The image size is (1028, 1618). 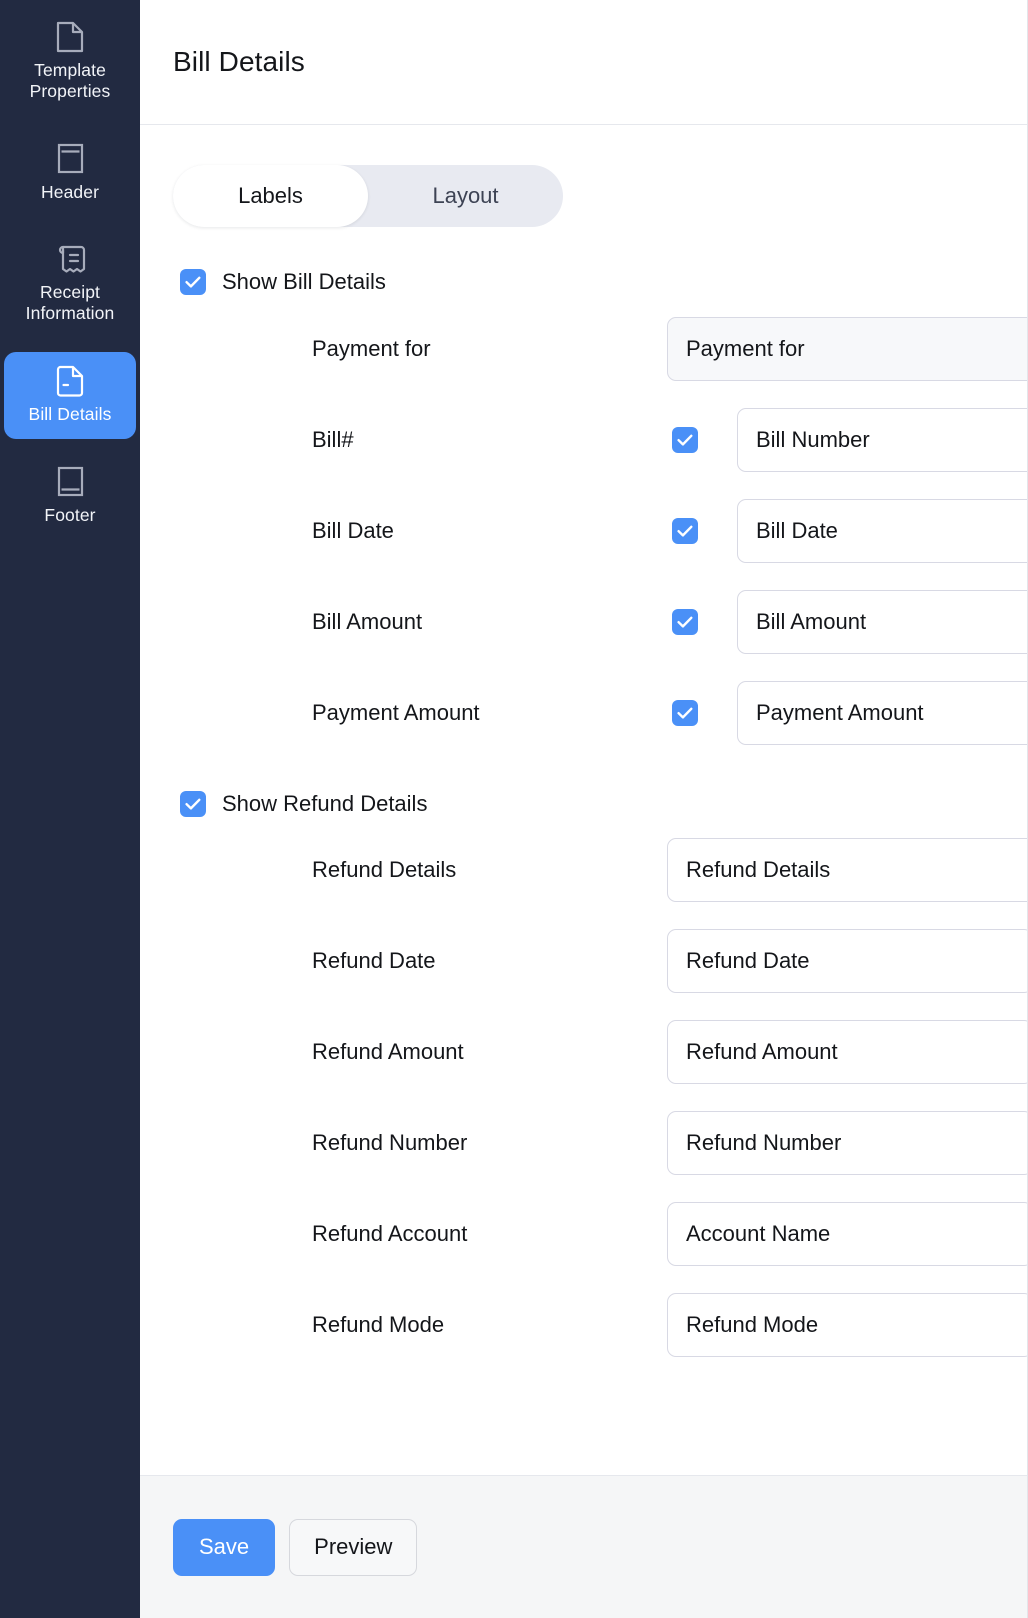 I want to click on refund-mode-input: Refund Mode, so click(x=847, y=1325).